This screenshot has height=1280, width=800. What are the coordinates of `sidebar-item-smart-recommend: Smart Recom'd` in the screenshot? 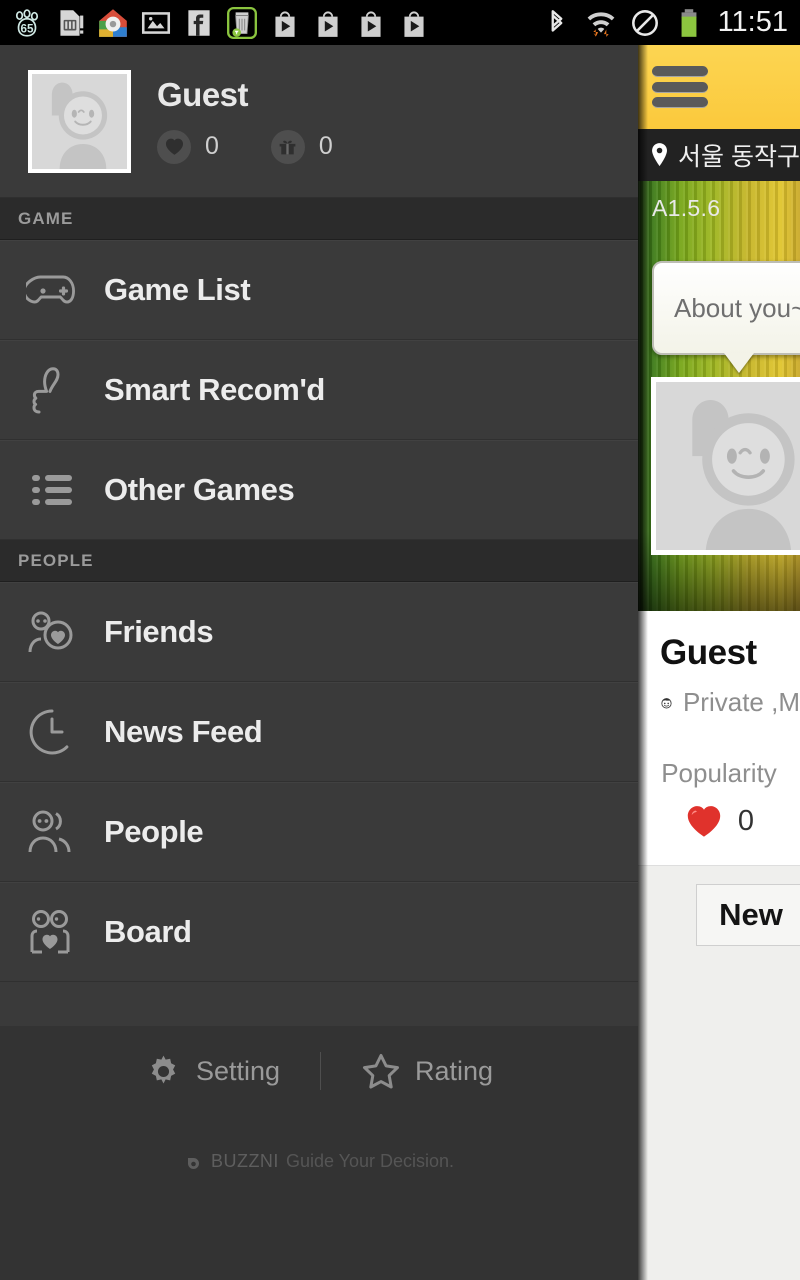 It's located at (319, 390).